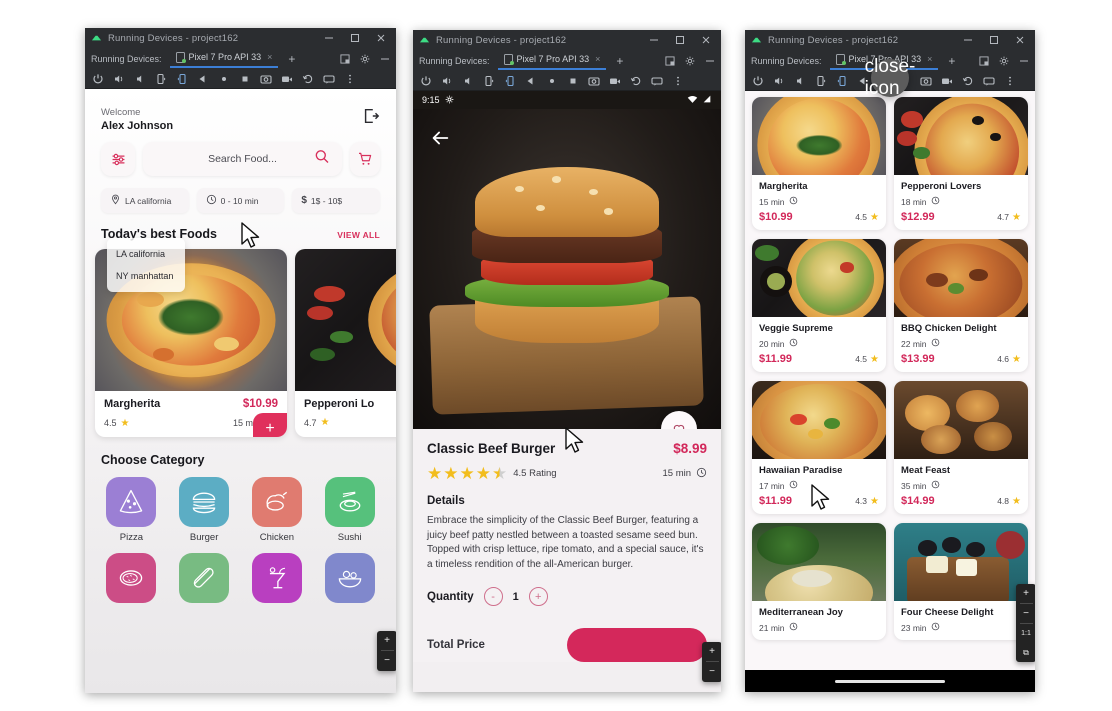  Describe the element at coordinates (961, 581) in the screenshot. I see `grid-card: Four Cheese Delight 23 min` at that location.